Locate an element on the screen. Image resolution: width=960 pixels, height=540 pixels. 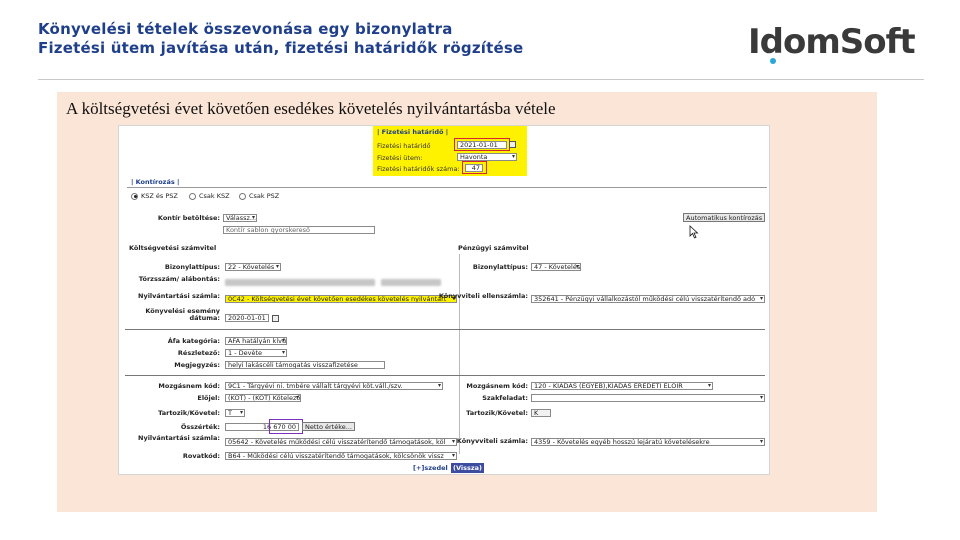
due-count-red-box is located at coordinates (474, 167).